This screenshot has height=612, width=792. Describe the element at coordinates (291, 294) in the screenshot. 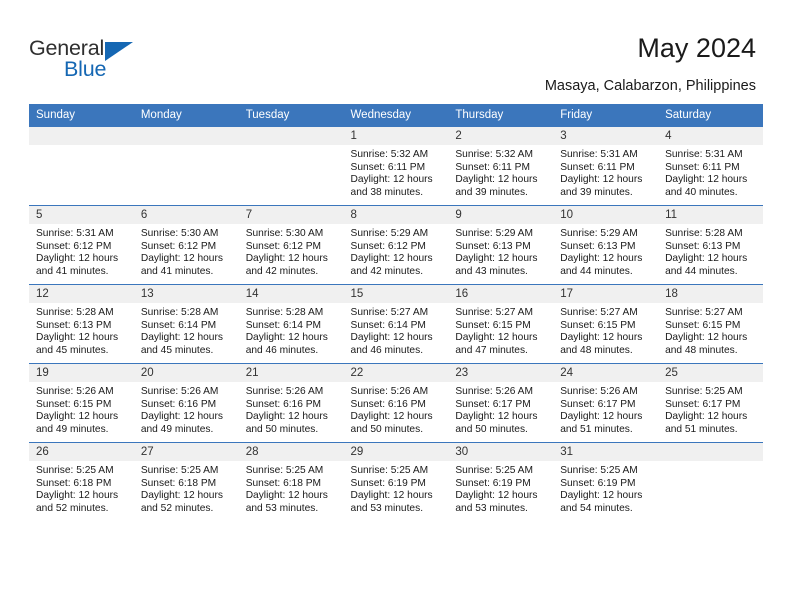

I see `day-number: 14` at that location.